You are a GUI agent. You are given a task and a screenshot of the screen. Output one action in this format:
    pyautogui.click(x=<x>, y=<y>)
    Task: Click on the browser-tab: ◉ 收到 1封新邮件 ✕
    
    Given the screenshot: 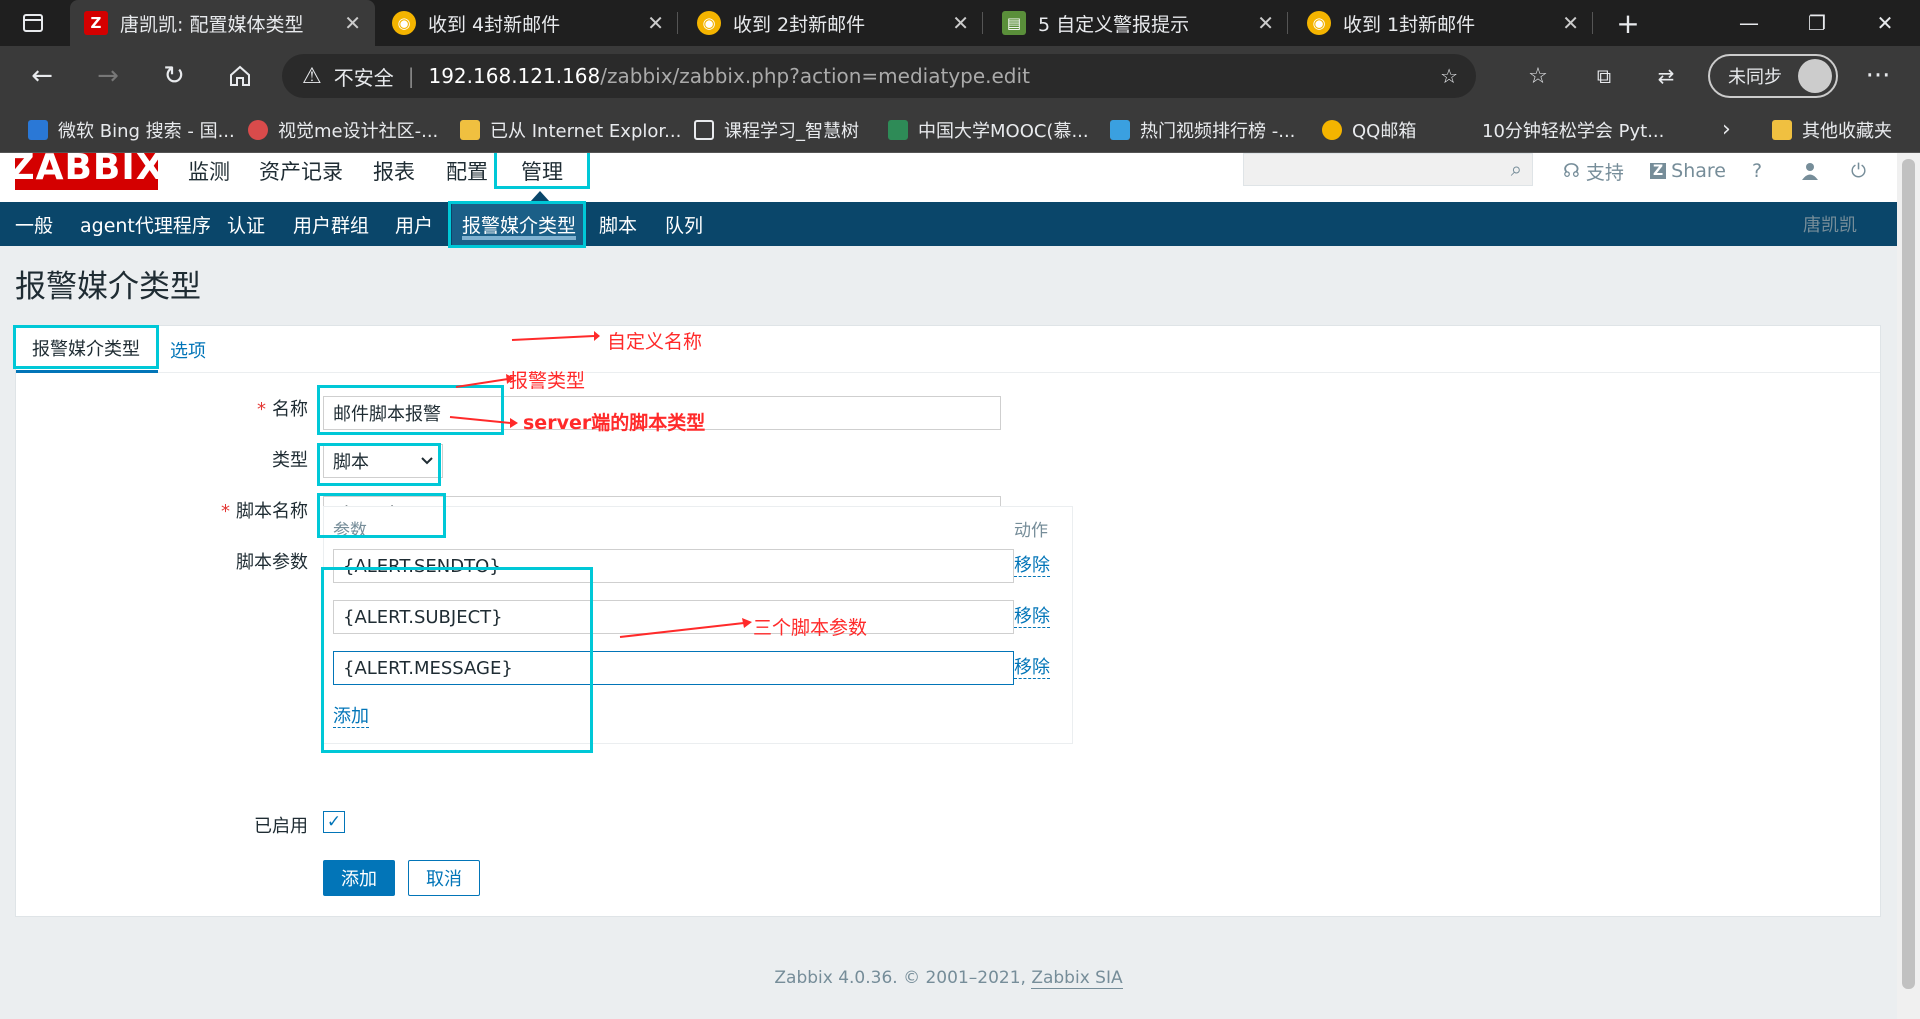 What is the action you would take?
    pyautogui.click(x=1443, y=23)
    